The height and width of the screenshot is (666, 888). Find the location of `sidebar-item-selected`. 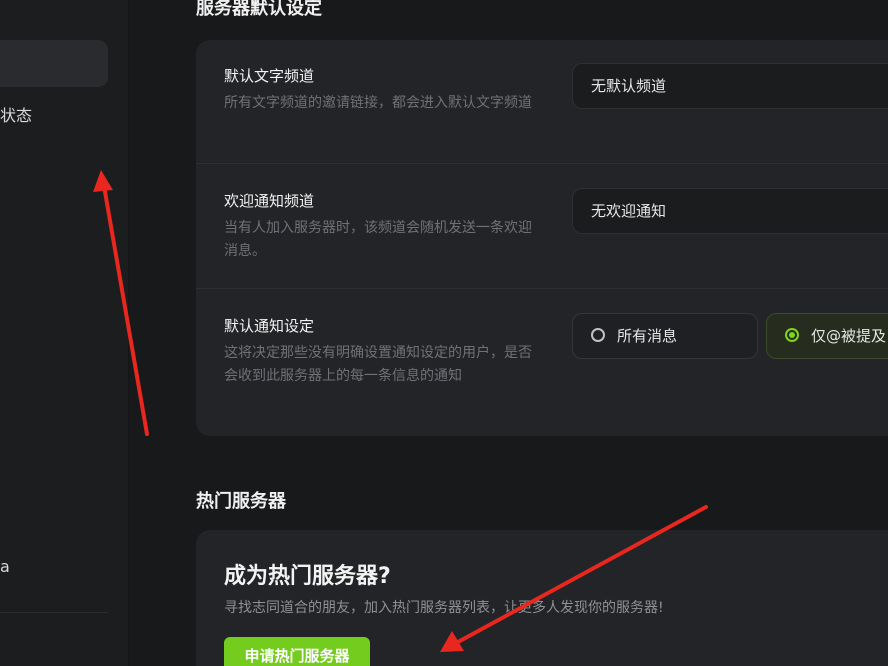

sidebar-item-selected is located at coordinates (54, 63).